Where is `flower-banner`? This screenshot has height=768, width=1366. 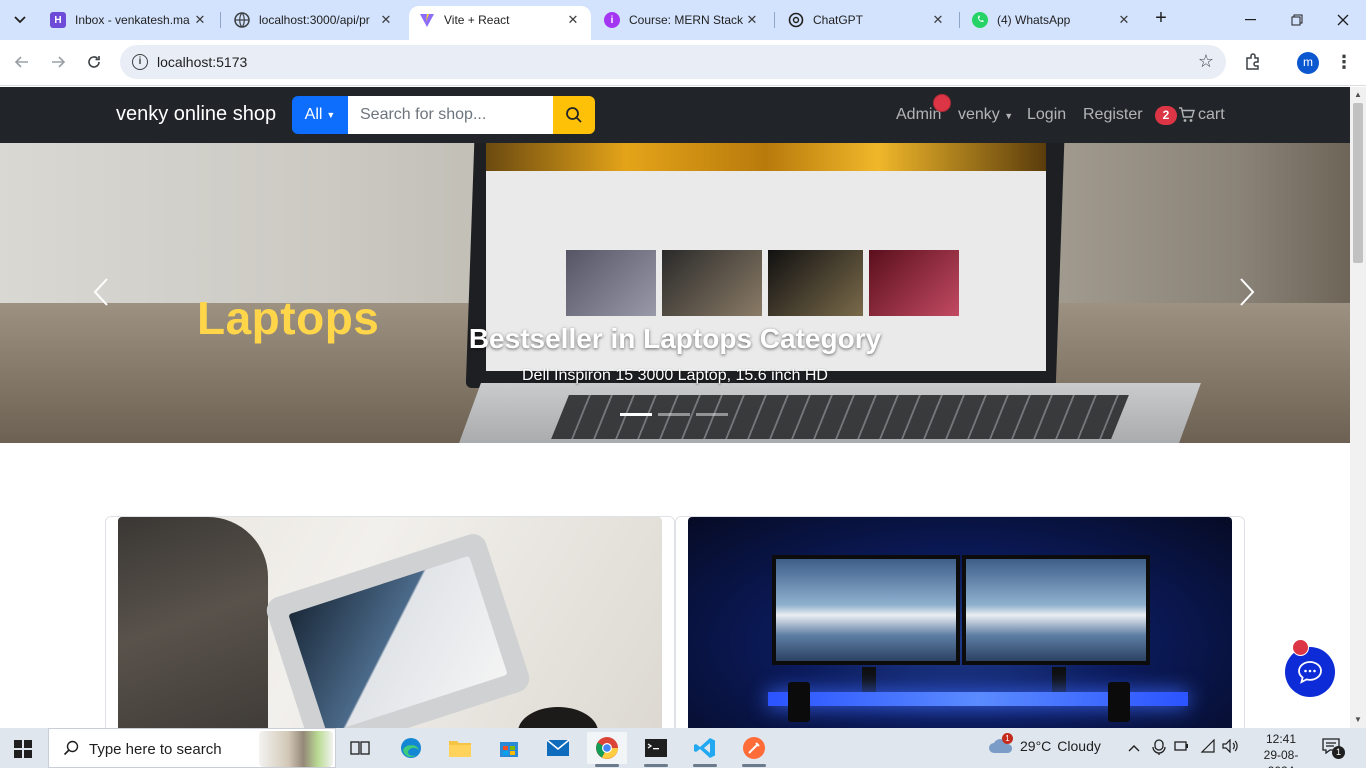
flower-banner is located at coordinates (766, 157).